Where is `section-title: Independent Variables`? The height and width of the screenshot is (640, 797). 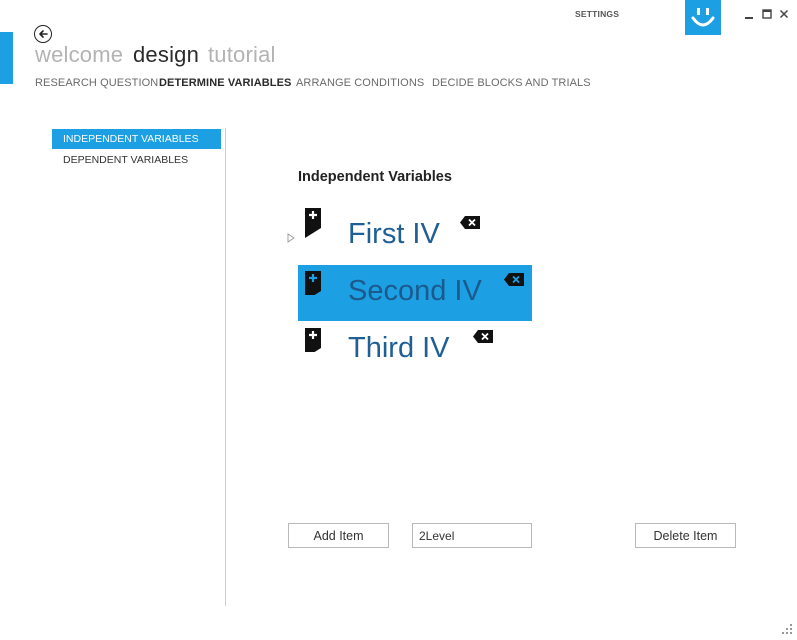
section-title: Independent Variables is located at coordinates (375, 177).